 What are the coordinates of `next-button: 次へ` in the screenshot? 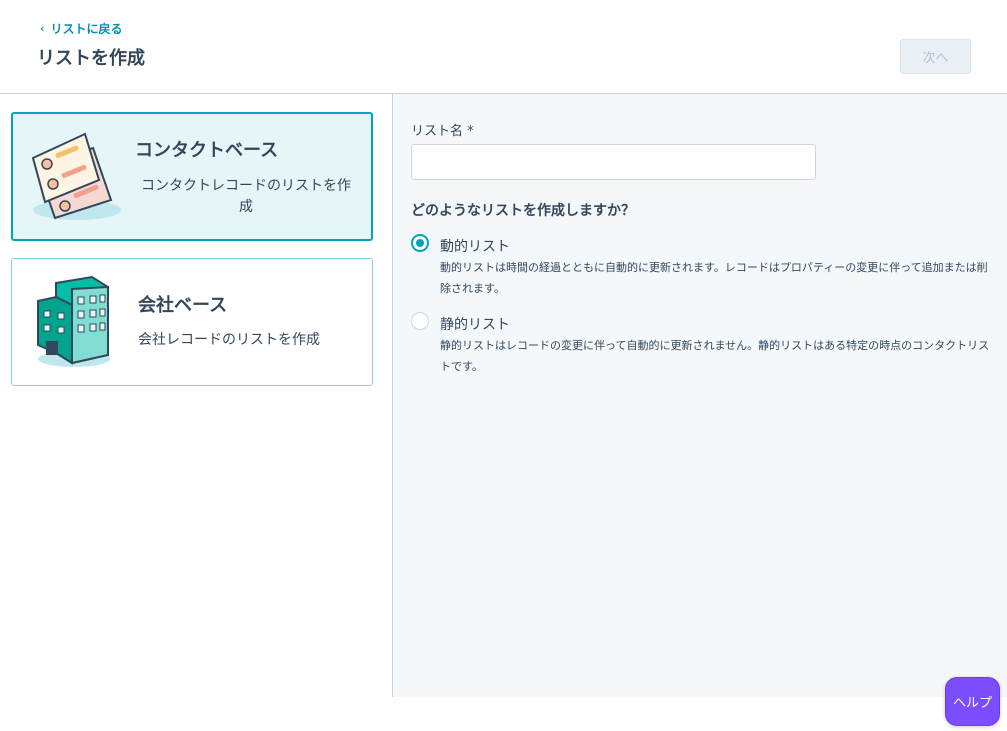 It's located at (935, 56).